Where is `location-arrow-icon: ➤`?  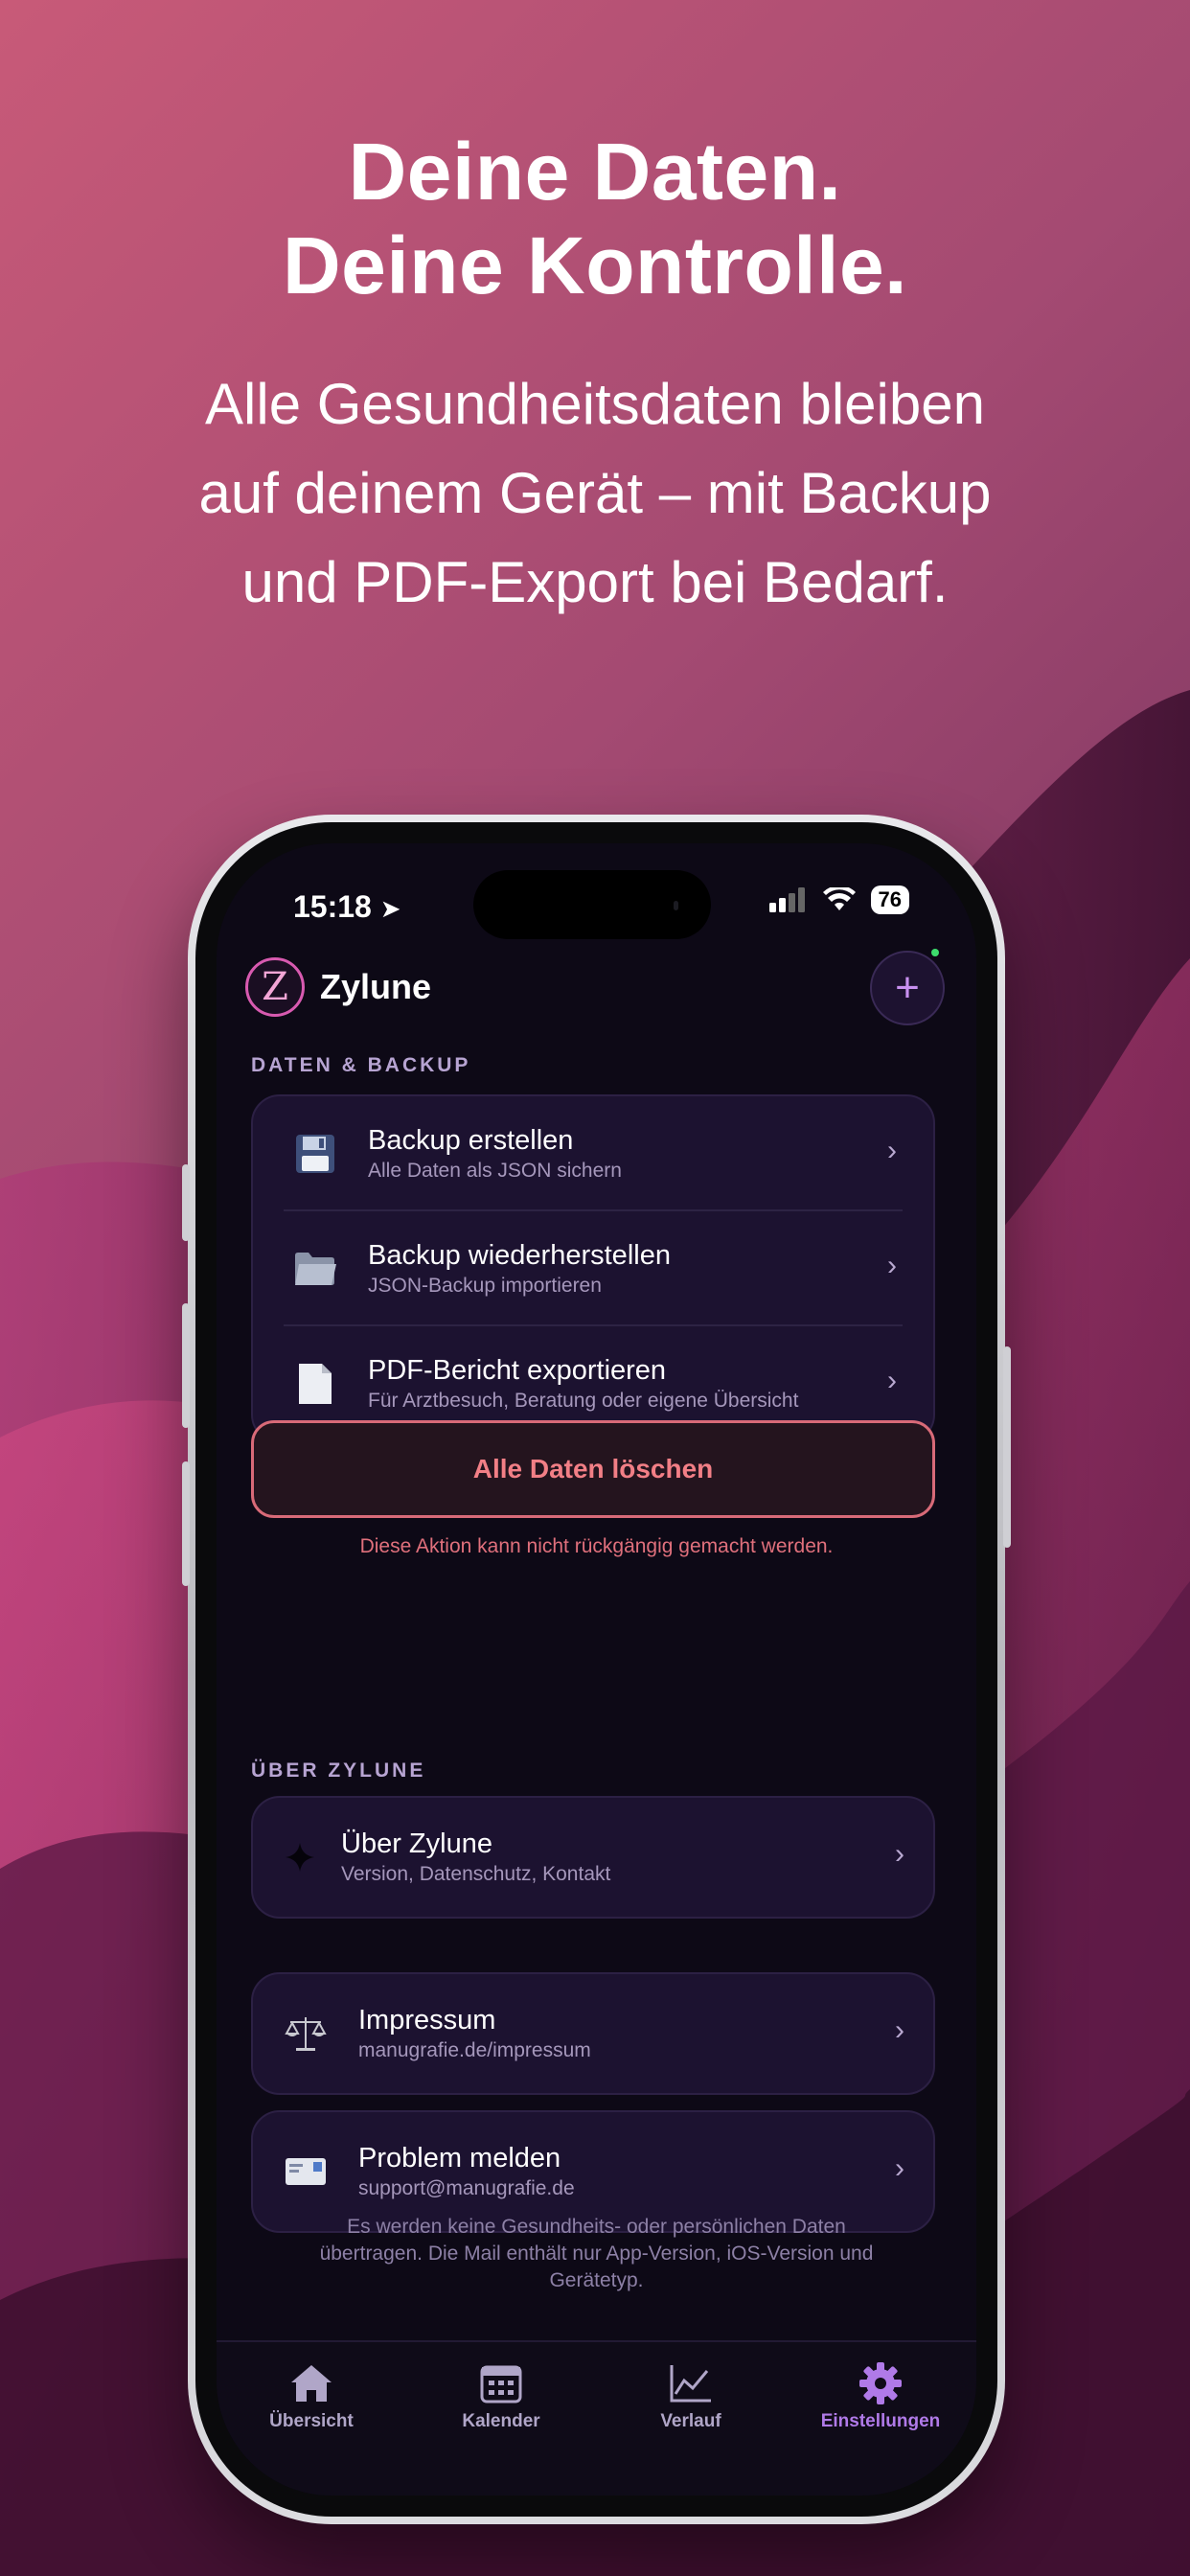
location-arrow-icon: ➤ is located at coordinates (390, 908).